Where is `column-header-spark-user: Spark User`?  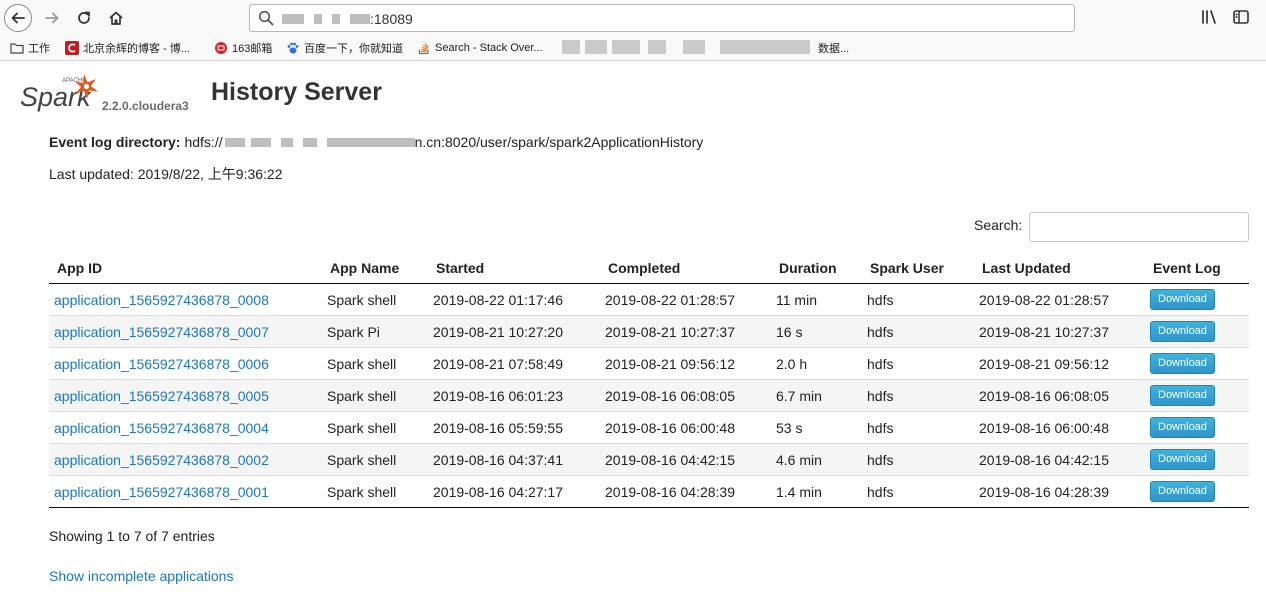 column-header-spark-user: Spark User is located at coordinates (918, 268).